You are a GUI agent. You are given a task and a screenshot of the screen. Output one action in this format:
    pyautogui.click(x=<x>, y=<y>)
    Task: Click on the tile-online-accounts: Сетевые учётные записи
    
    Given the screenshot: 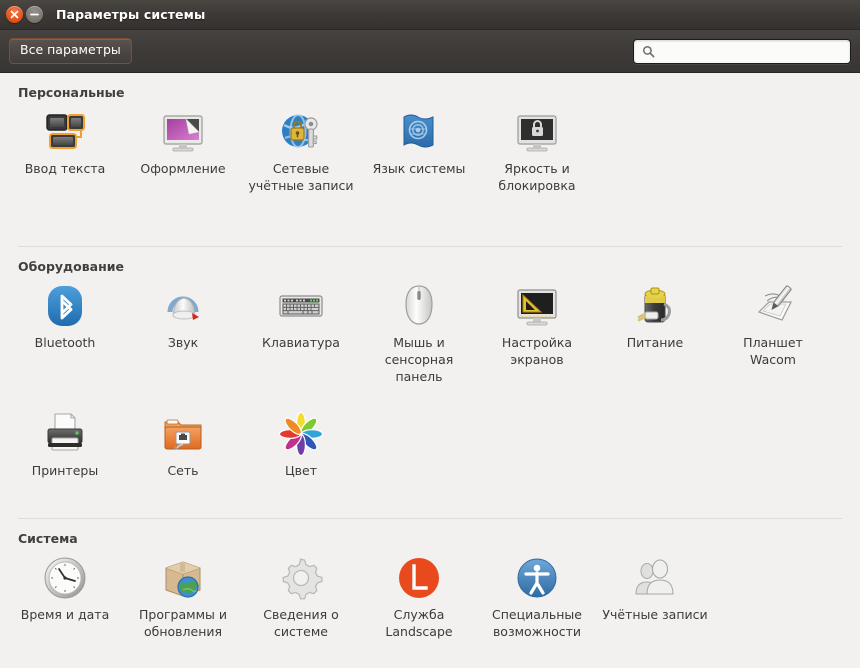 What is the action you would take?
    pyautogui.click(x=301, y=150)
    